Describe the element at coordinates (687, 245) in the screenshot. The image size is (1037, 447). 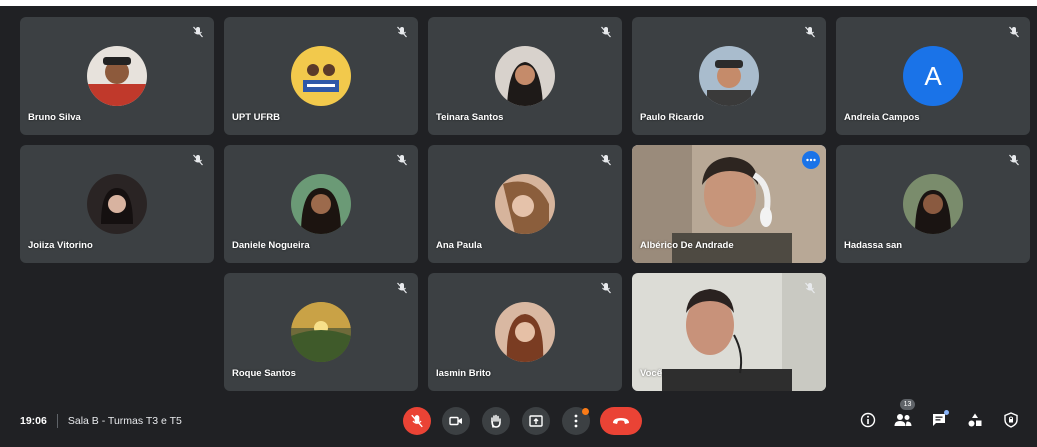
I see `participant-name: Albérico De Andrade` at that location.